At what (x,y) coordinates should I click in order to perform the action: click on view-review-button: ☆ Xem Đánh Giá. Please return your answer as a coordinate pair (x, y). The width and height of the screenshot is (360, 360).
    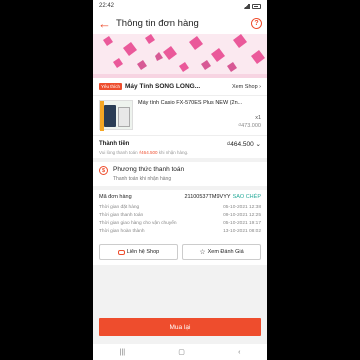
    Looking at the image, I should click on (221, 252).